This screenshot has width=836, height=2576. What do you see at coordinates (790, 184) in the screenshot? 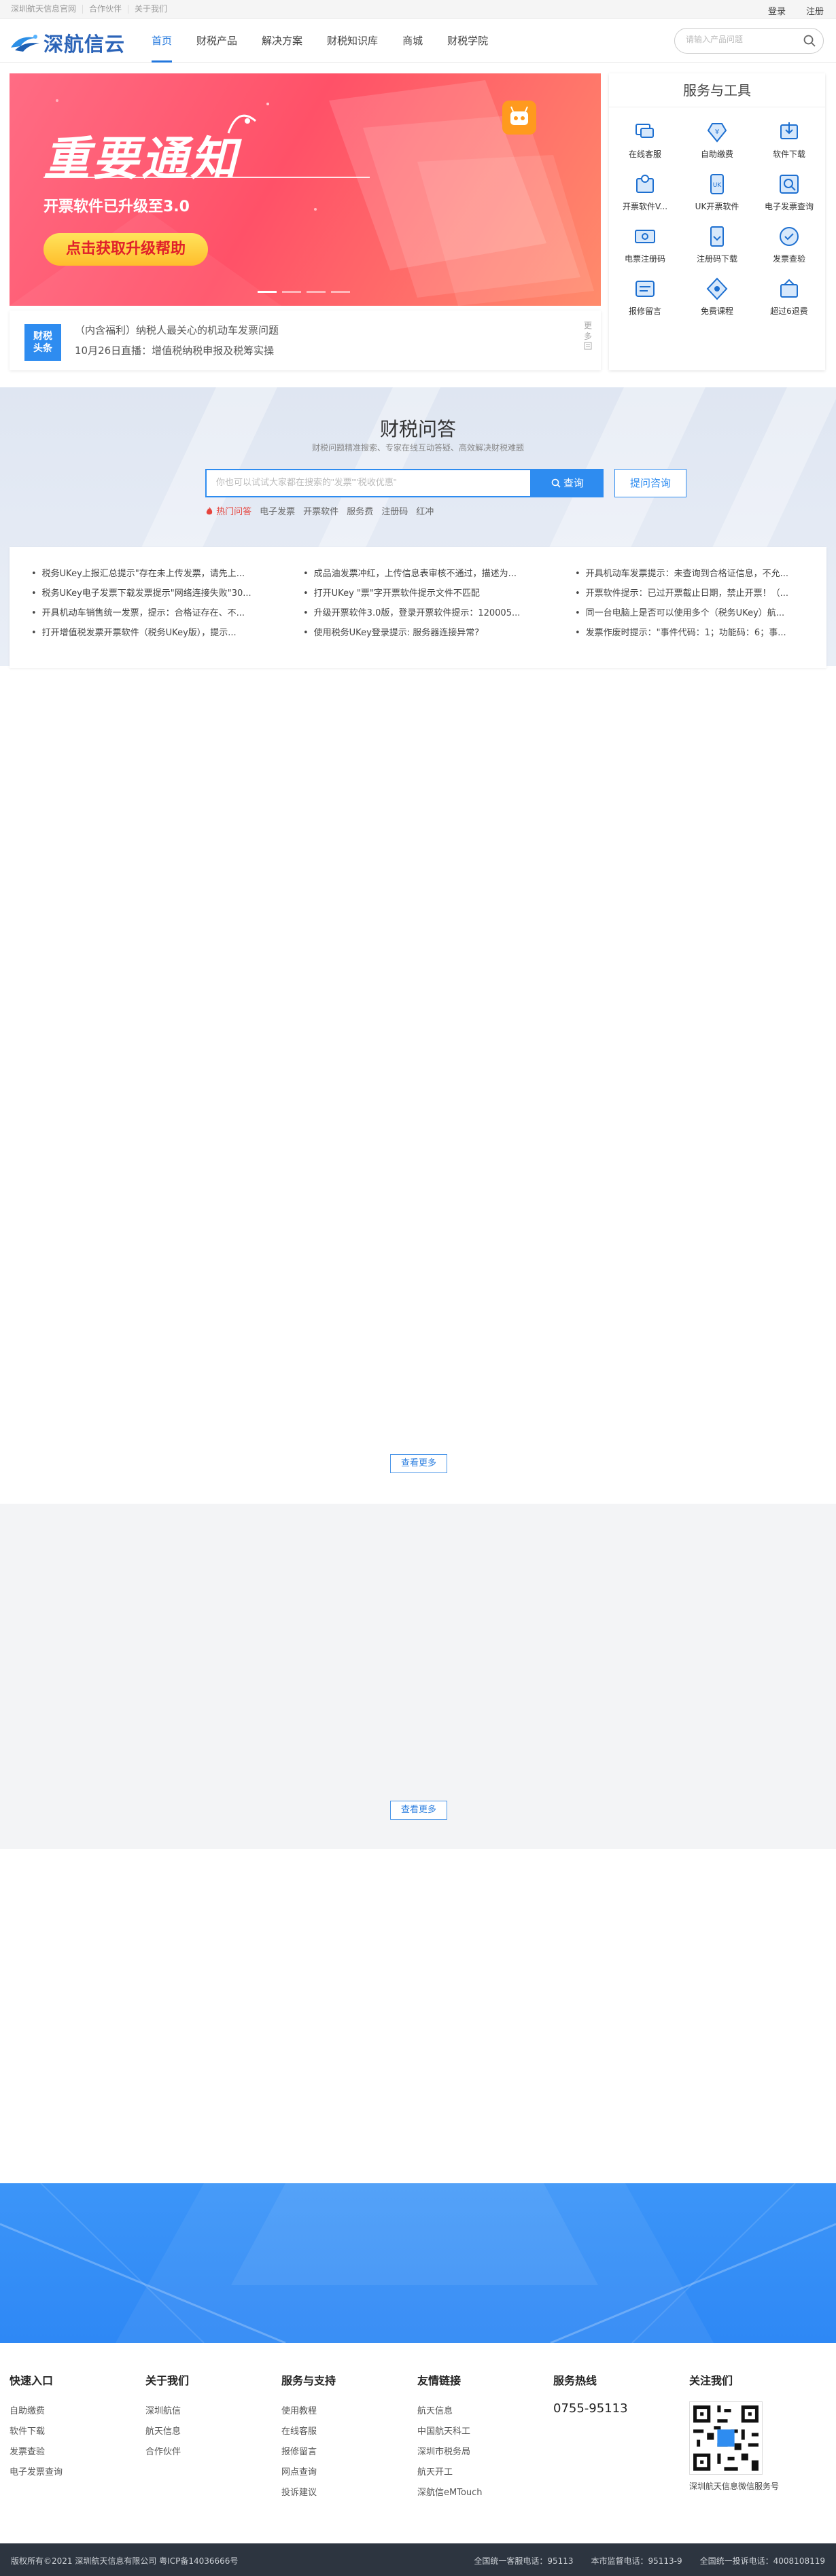
I see `einvoice-search-icon` at bounding box center [790, 184].